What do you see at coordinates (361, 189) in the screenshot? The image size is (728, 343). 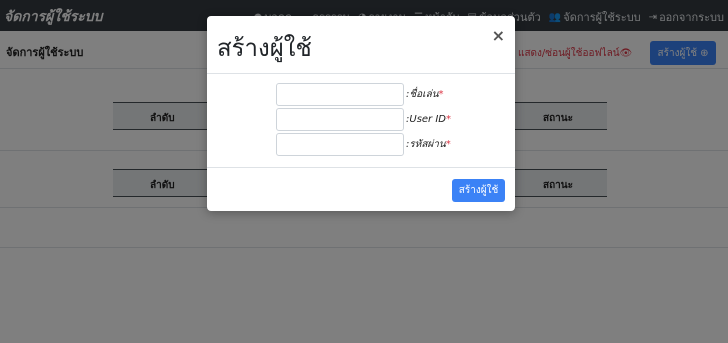 I see `modal-footer: สร้างผู้ใช้` at bounding box center [361, 189].